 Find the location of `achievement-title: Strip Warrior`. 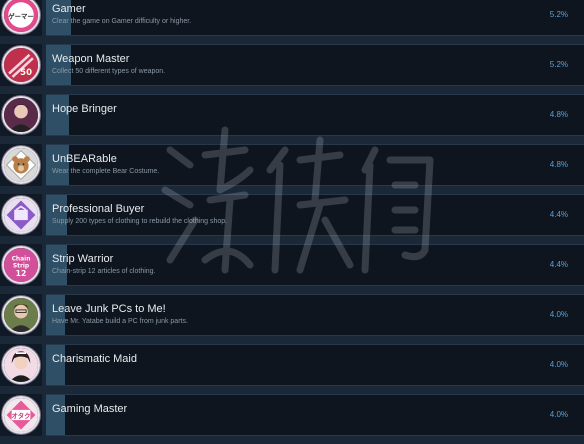

achievement-title: Strip Warrior is located at coordinates (83, 259).